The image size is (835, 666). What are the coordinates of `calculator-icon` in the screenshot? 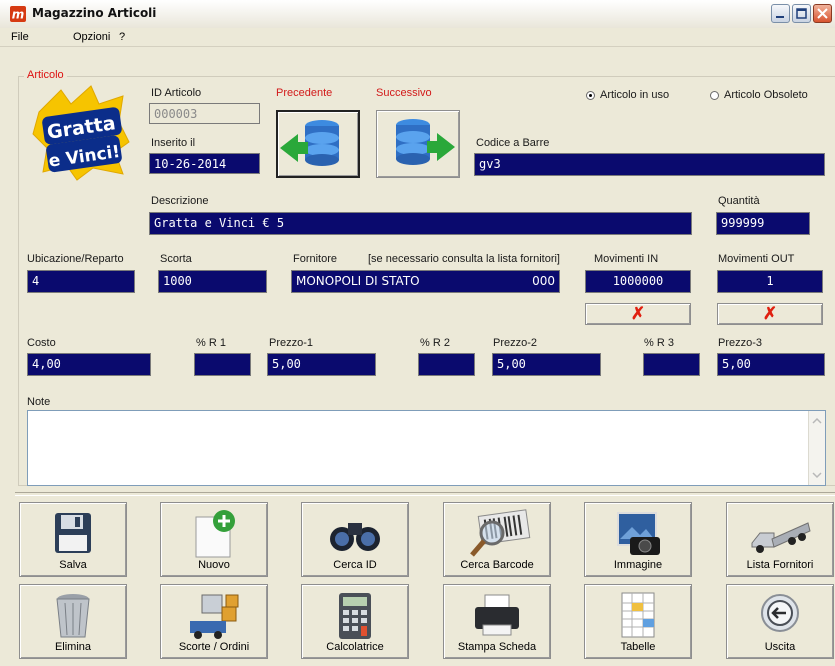 It's located at (355, 616).